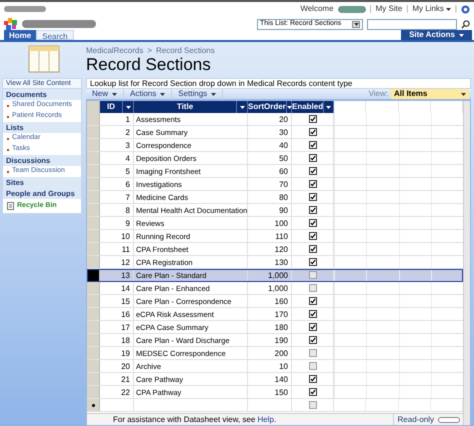 The width and height of the screenshot is (474, 426). What do you see at coordinates (117, 184) in the screenshot?
I see `table-cell: 6` at bounding box center [117, 184].